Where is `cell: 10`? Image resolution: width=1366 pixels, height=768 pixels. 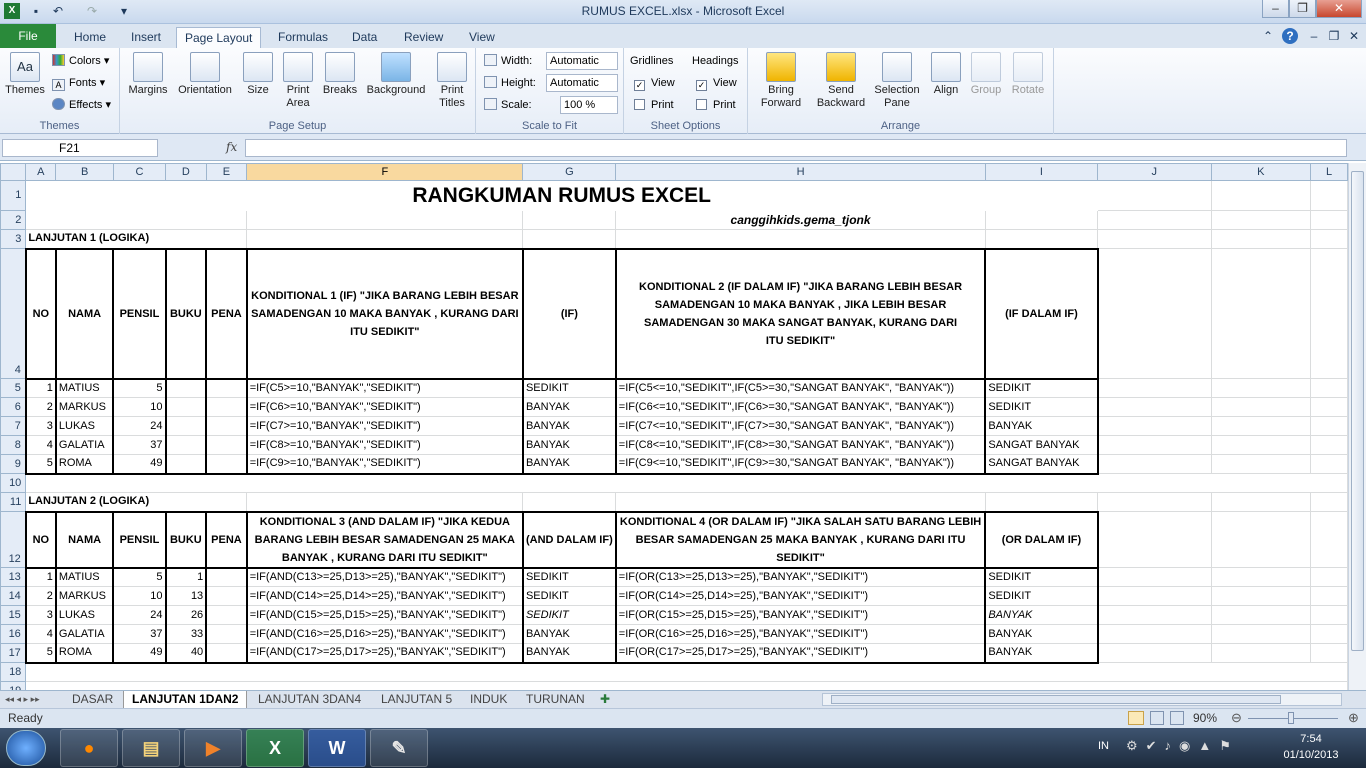 cell: 10 is located at coordinates (139, 407).